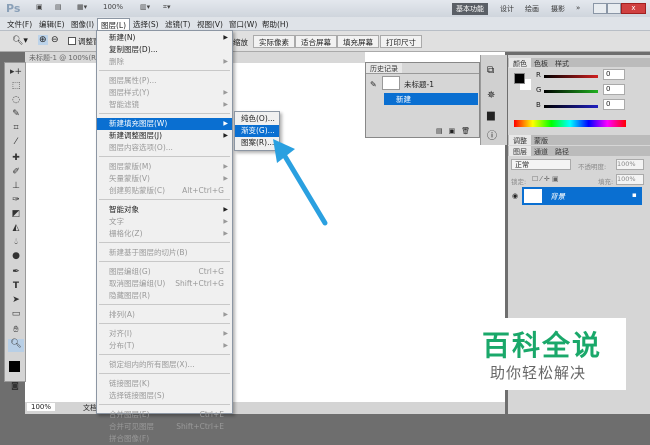 This screenshot has height=445, width=650. Describe the element at coordinates (391, 83) in the screenshot. I see `snapshot-thumbnail` at that location.